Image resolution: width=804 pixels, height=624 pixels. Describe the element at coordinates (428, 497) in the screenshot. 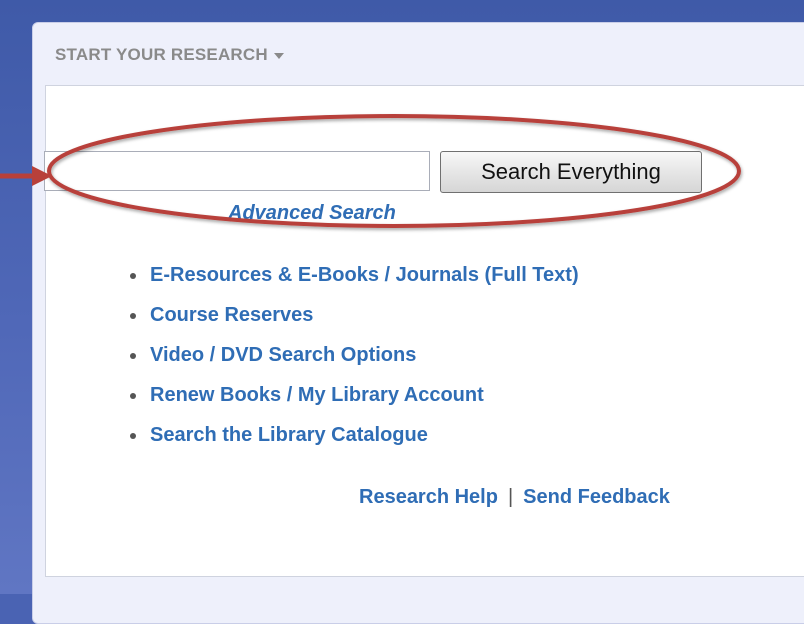

I see `research-help-link: Research Help` at that location.